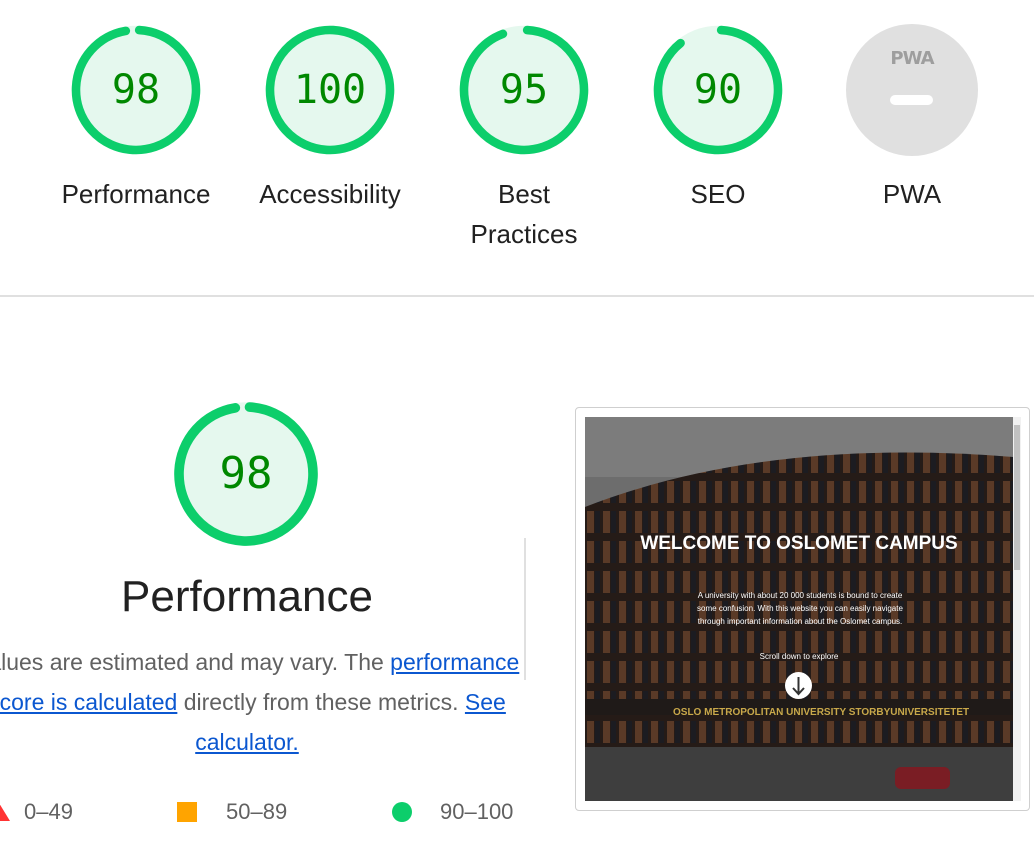  Describe the element at coordinates (1017, 497) in the screenshot. I see `scrollbar-thumb` at that location.